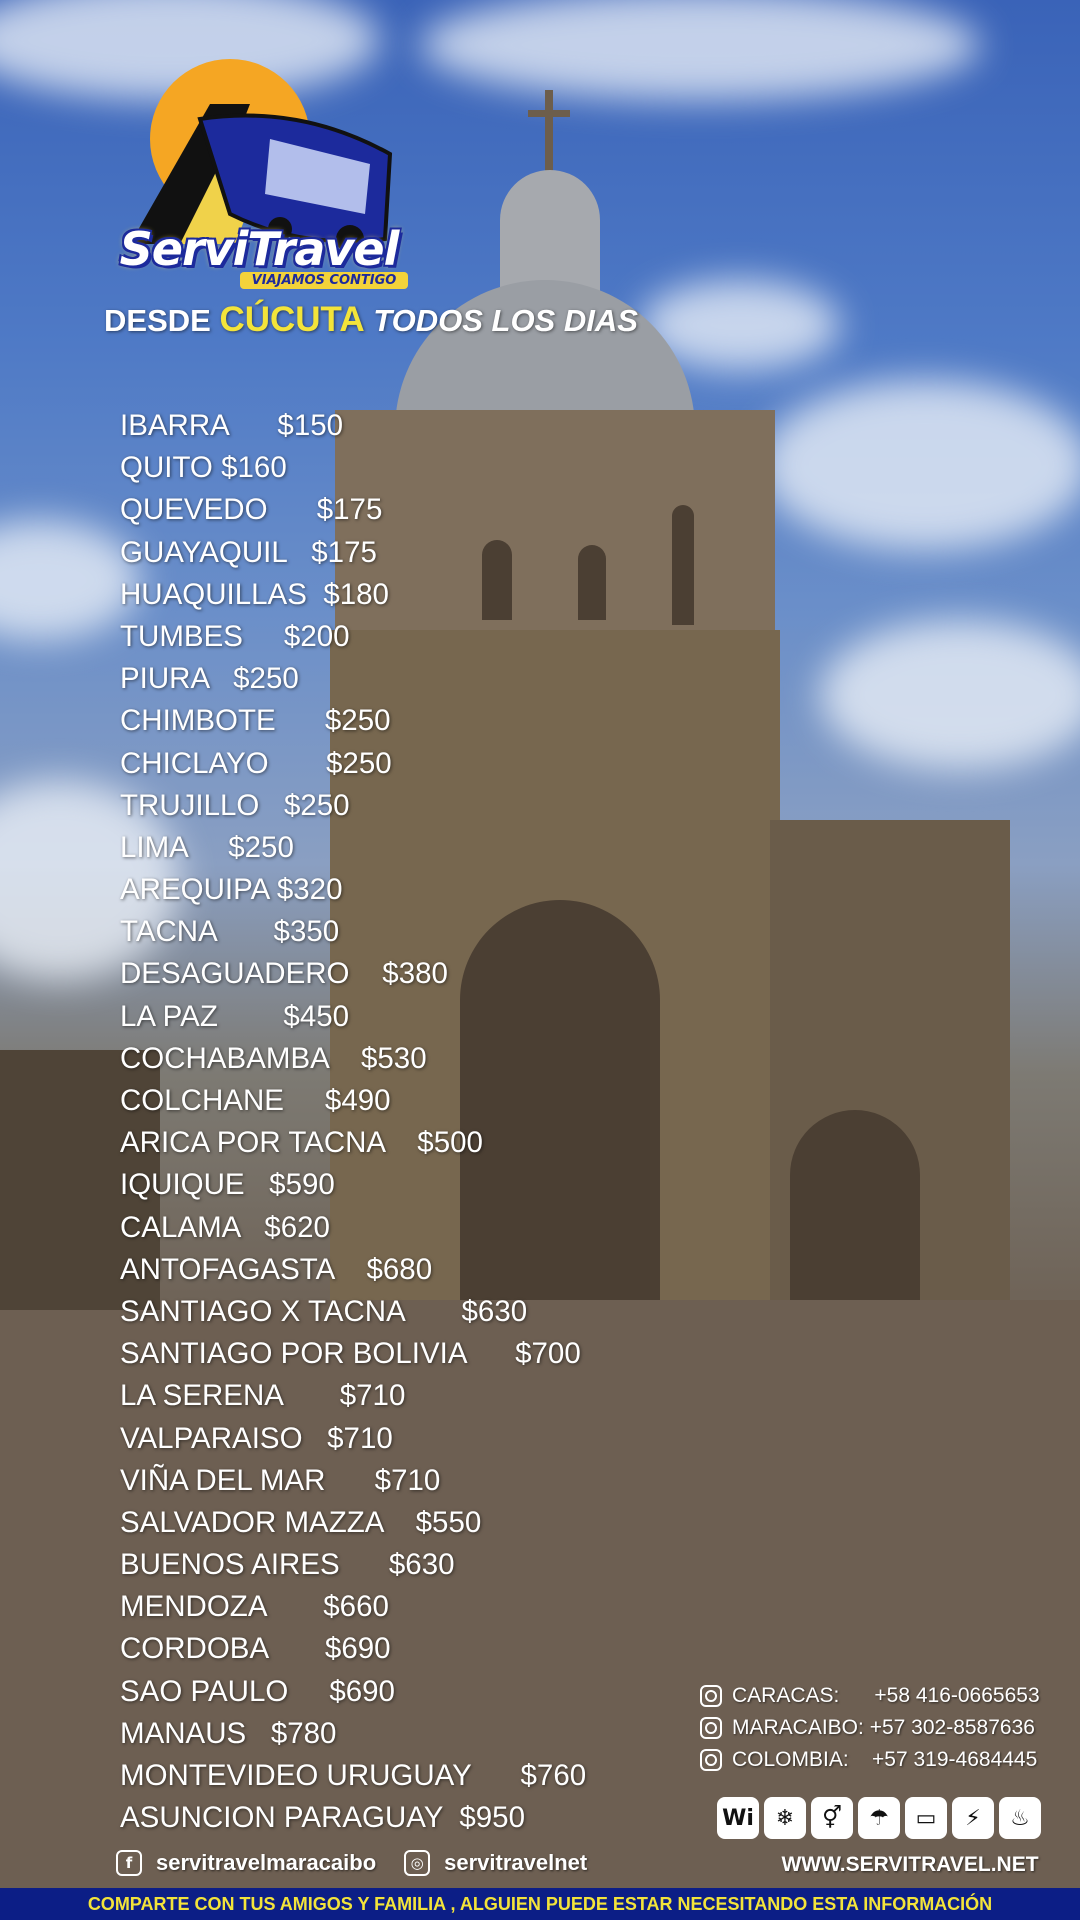 Image resolution: width=1080 pixels, height=1920 pixels. I want to click on route-destination: MANAUS, so click(183, 1733).